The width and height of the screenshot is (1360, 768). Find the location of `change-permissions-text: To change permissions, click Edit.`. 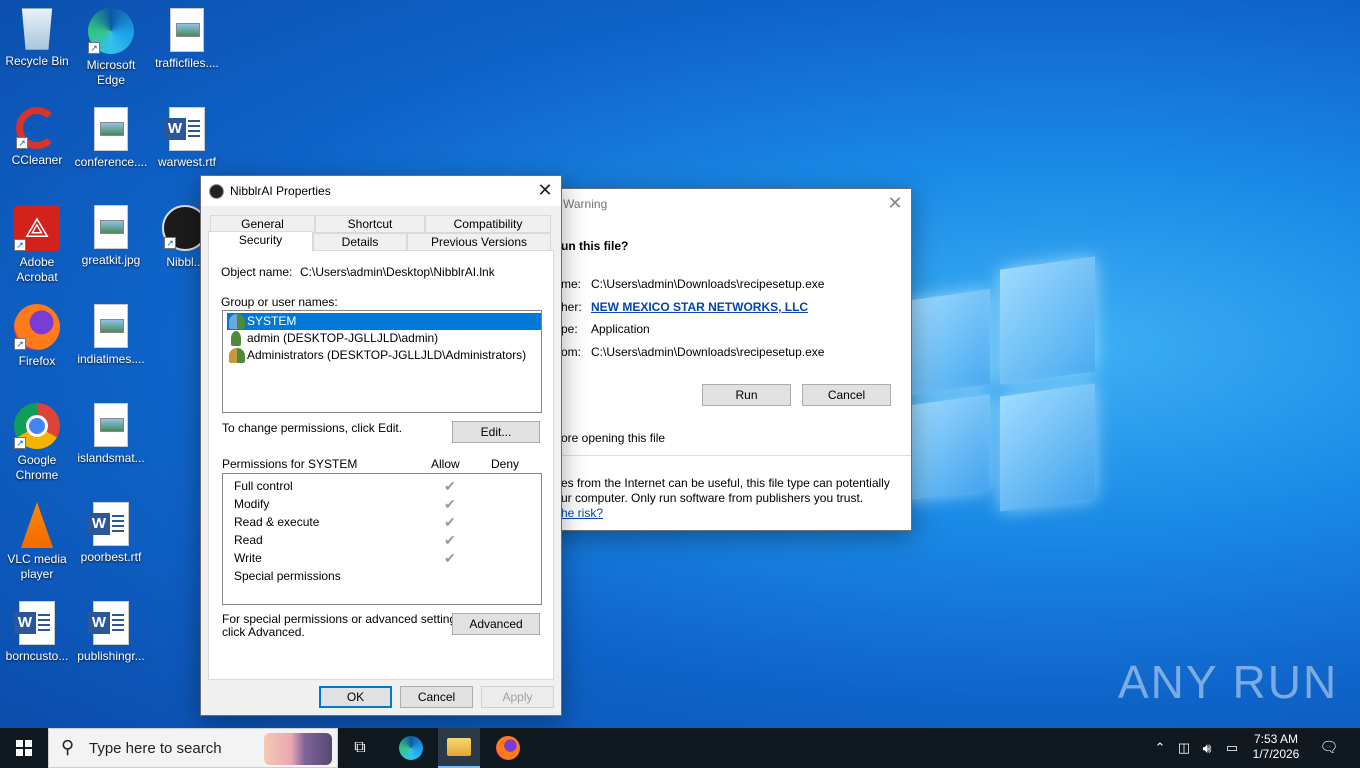

change-permissions-text: To change permissions, click Edit. is located at coordinates (312, 428).